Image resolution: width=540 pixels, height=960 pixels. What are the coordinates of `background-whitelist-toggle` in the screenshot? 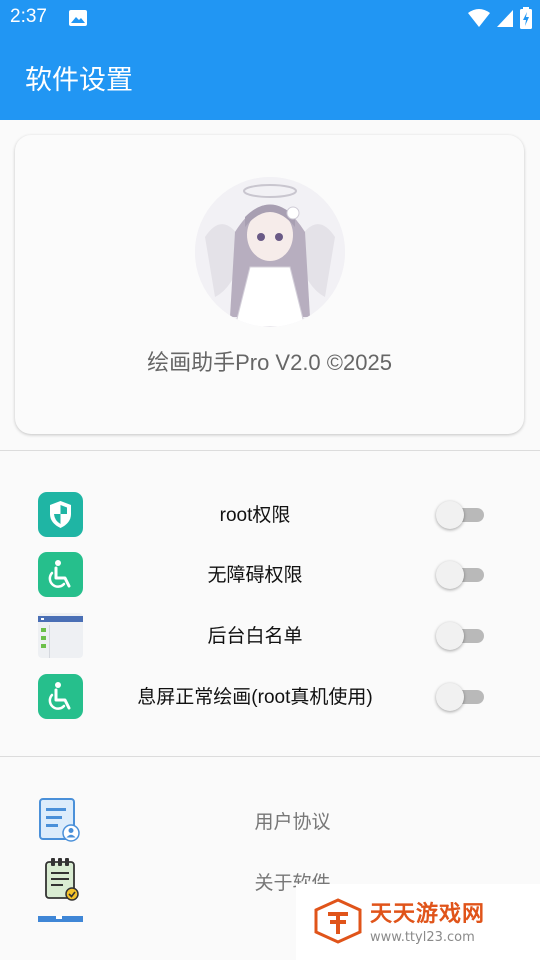 It's located at (462, 636).